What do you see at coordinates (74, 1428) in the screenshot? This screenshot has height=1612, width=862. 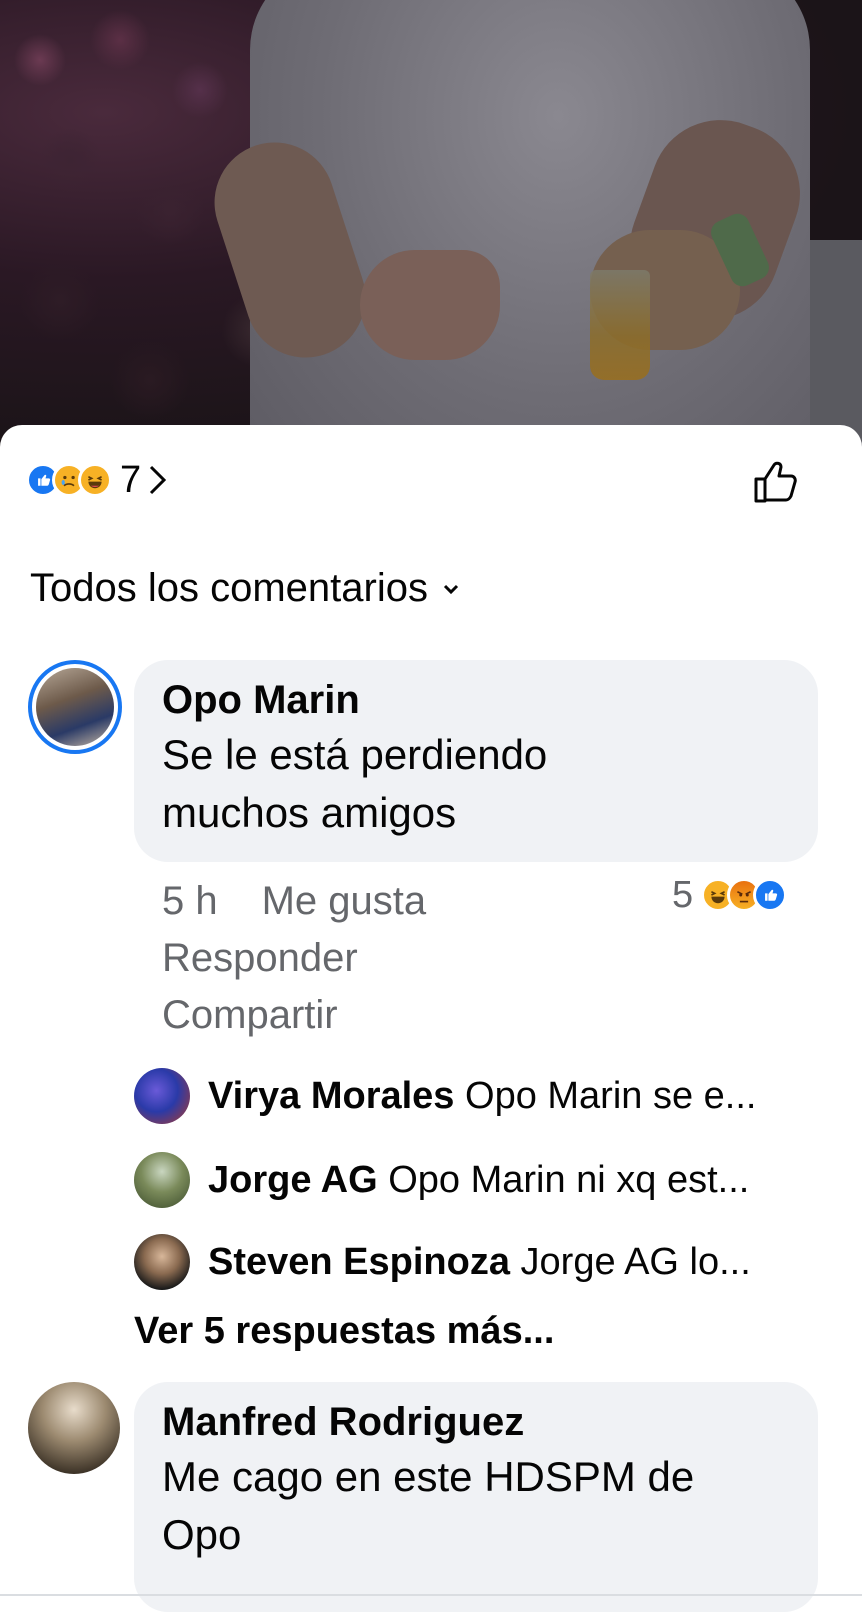 I see `avatar-manfred-rodriguez` at bounding box center [74, 1428].